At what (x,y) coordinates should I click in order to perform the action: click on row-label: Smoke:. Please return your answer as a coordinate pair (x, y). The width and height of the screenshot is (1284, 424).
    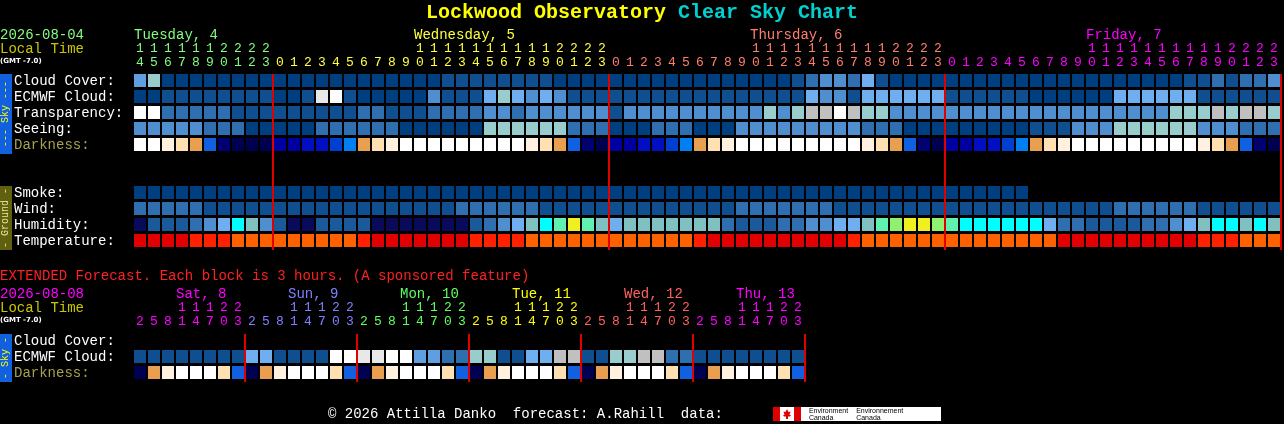
    Looking at the image, I should click on (40, 194).